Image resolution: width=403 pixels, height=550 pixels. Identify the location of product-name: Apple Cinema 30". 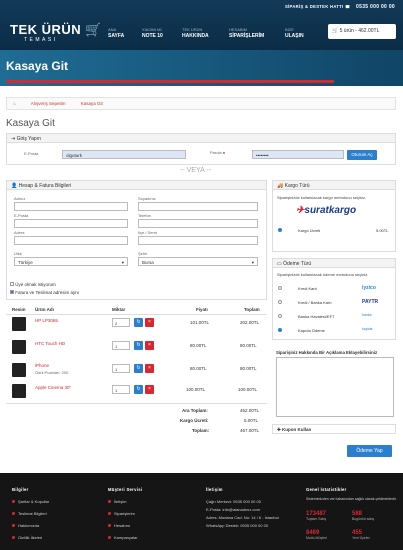
(53, 387).